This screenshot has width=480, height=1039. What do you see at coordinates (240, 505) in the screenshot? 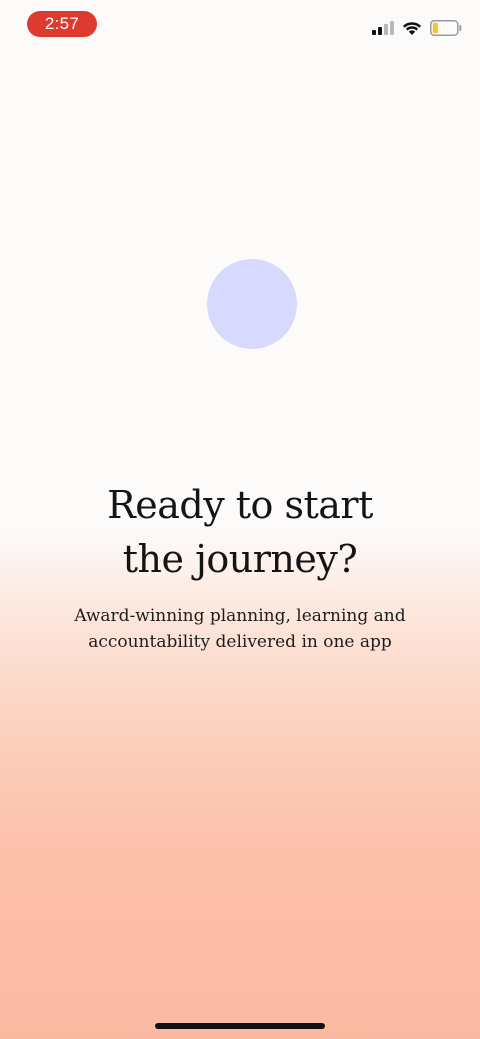
I see `headline-line-1: Ready to start` at bounding box center [240, 505].